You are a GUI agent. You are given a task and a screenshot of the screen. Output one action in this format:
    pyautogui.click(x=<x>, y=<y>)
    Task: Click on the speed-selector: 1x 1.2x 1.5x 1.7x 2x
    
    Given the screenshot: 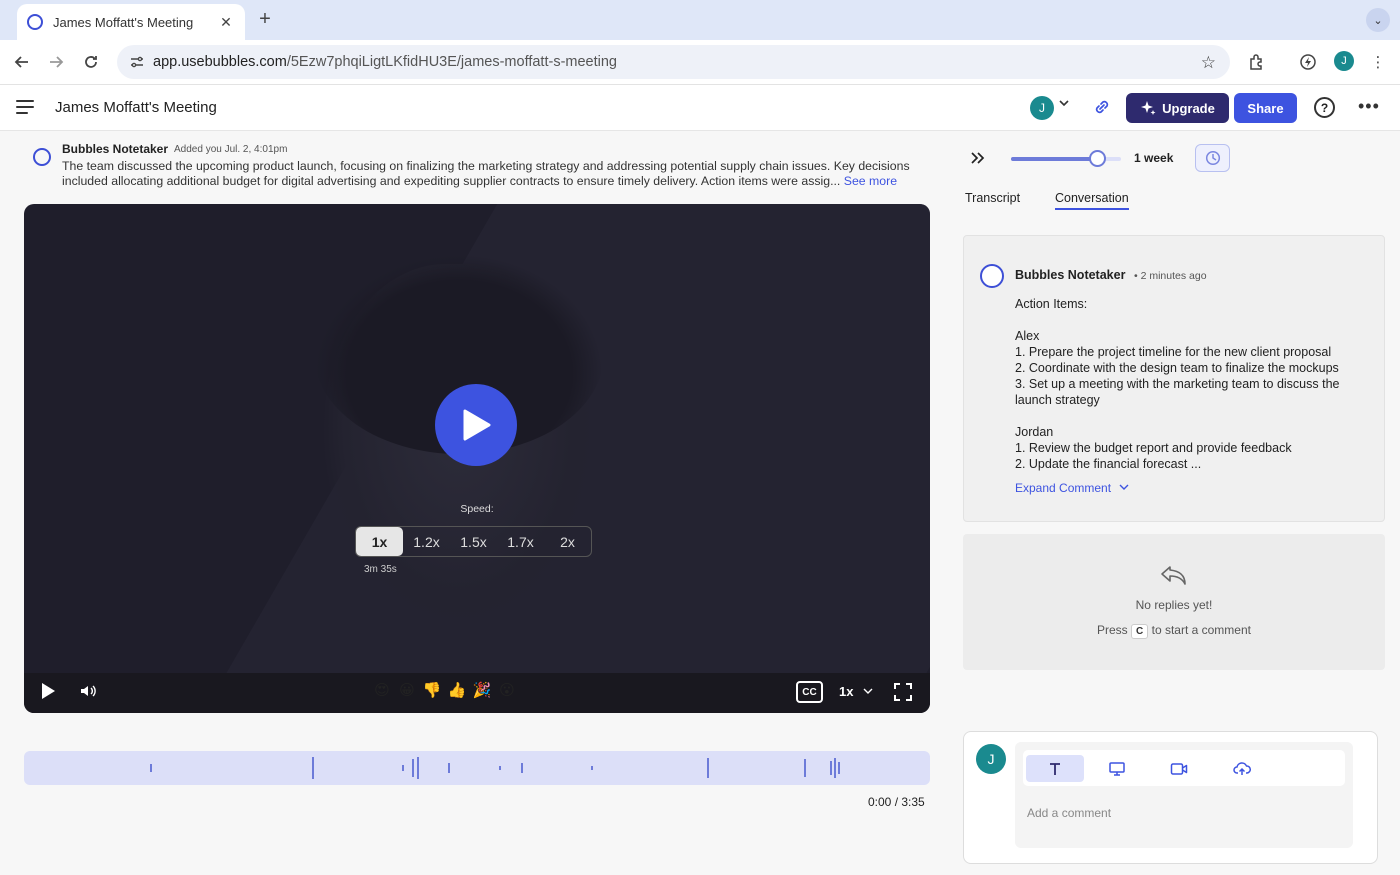 What is the action you would take?
    pyautogui.click(x=473, y=541)
    